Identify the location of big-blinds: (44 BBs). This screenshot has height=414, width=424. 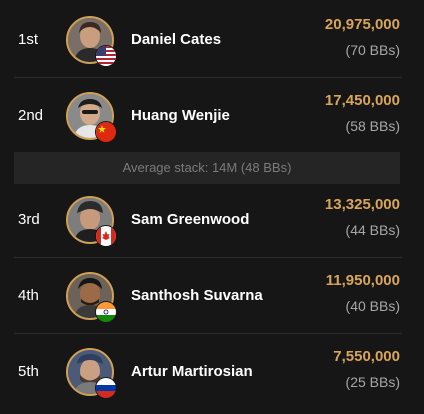
(372, 230).